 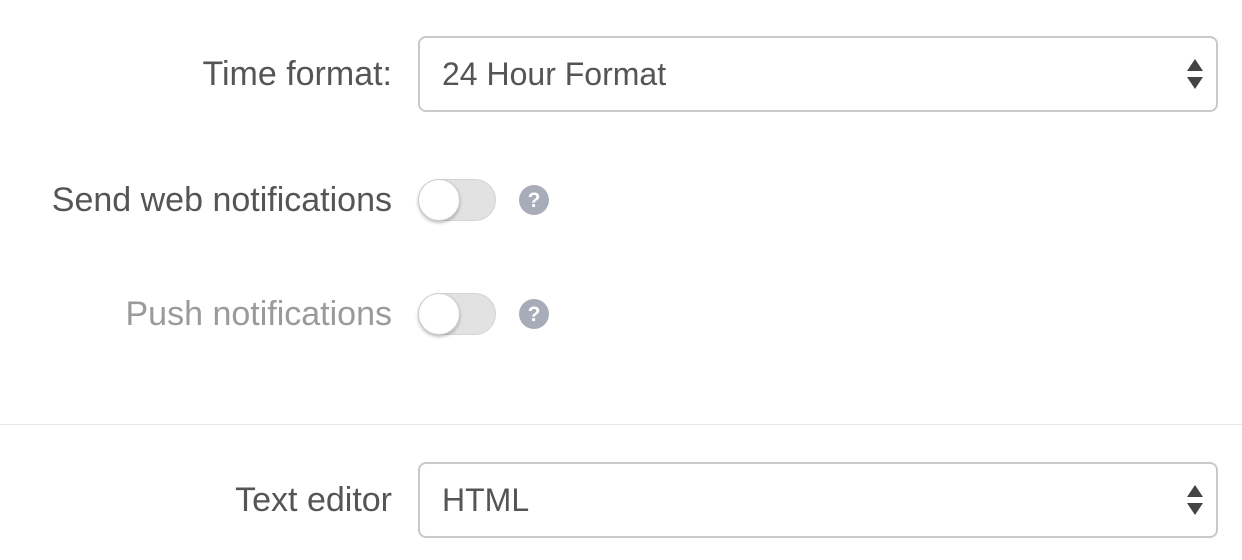 I want to click on web-notifications-control: ?, so click(x=484, y=200).